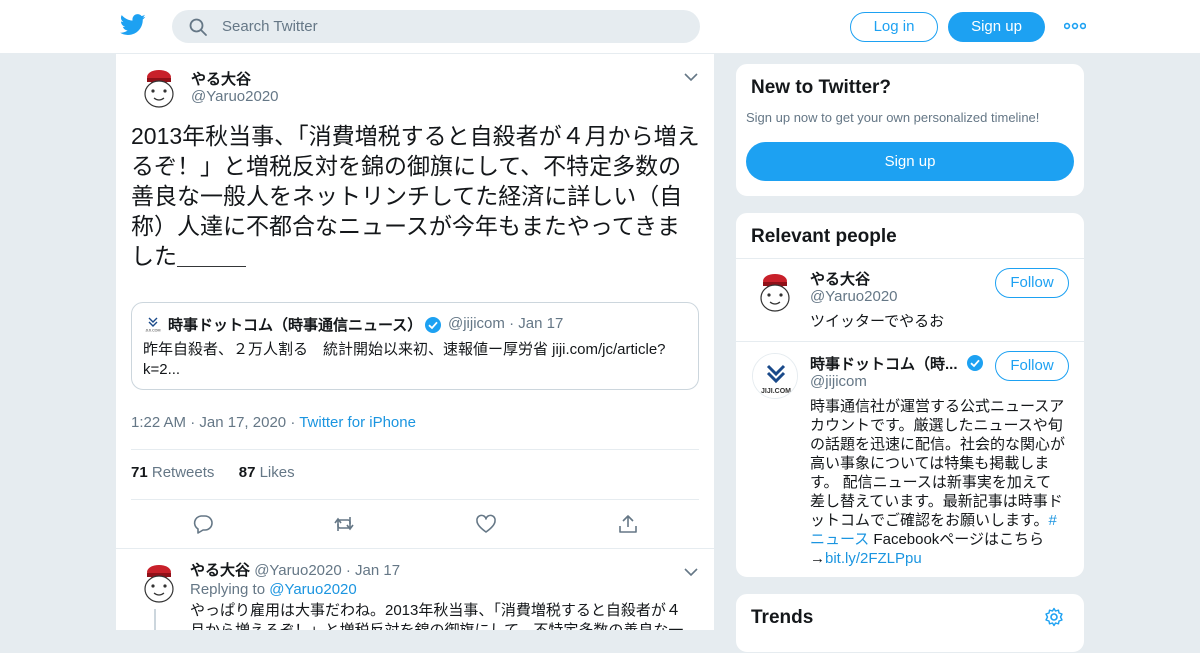 This screenshot has height=653, width=1200. What do you see at coordinates (298, 570) in the screenshot?
I see `reply-author-handle: @Yaruo2020` at bounding box center [298, 570].